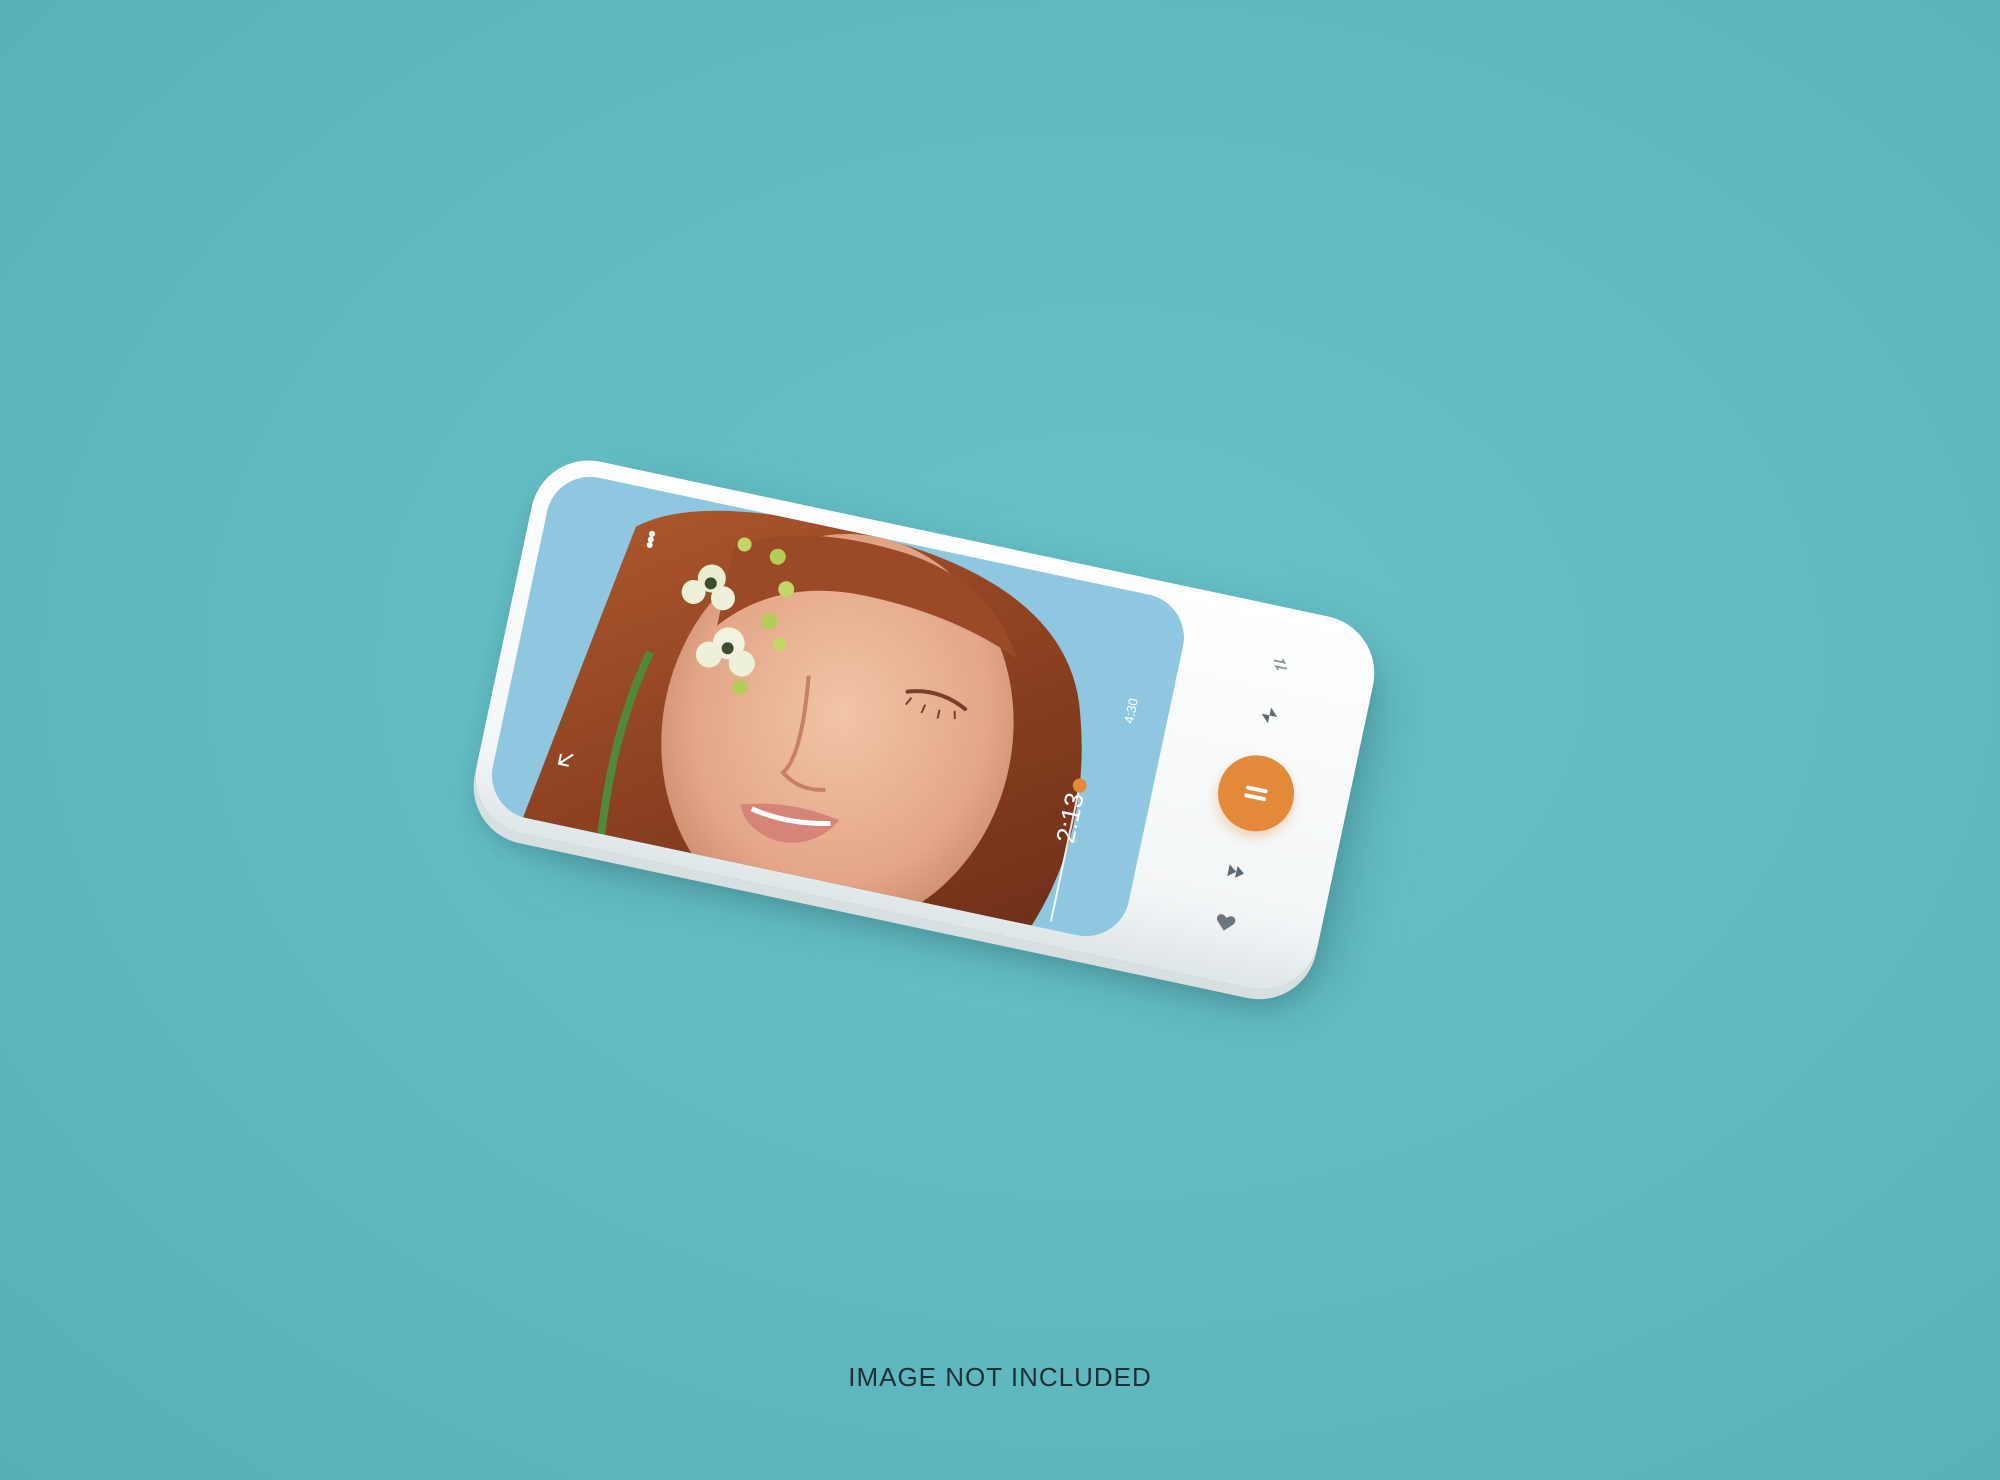 The image size is (2000, 1480). I want to click on image-caption: IMAGE NOT INCLUDED, so click(1000, 1377).